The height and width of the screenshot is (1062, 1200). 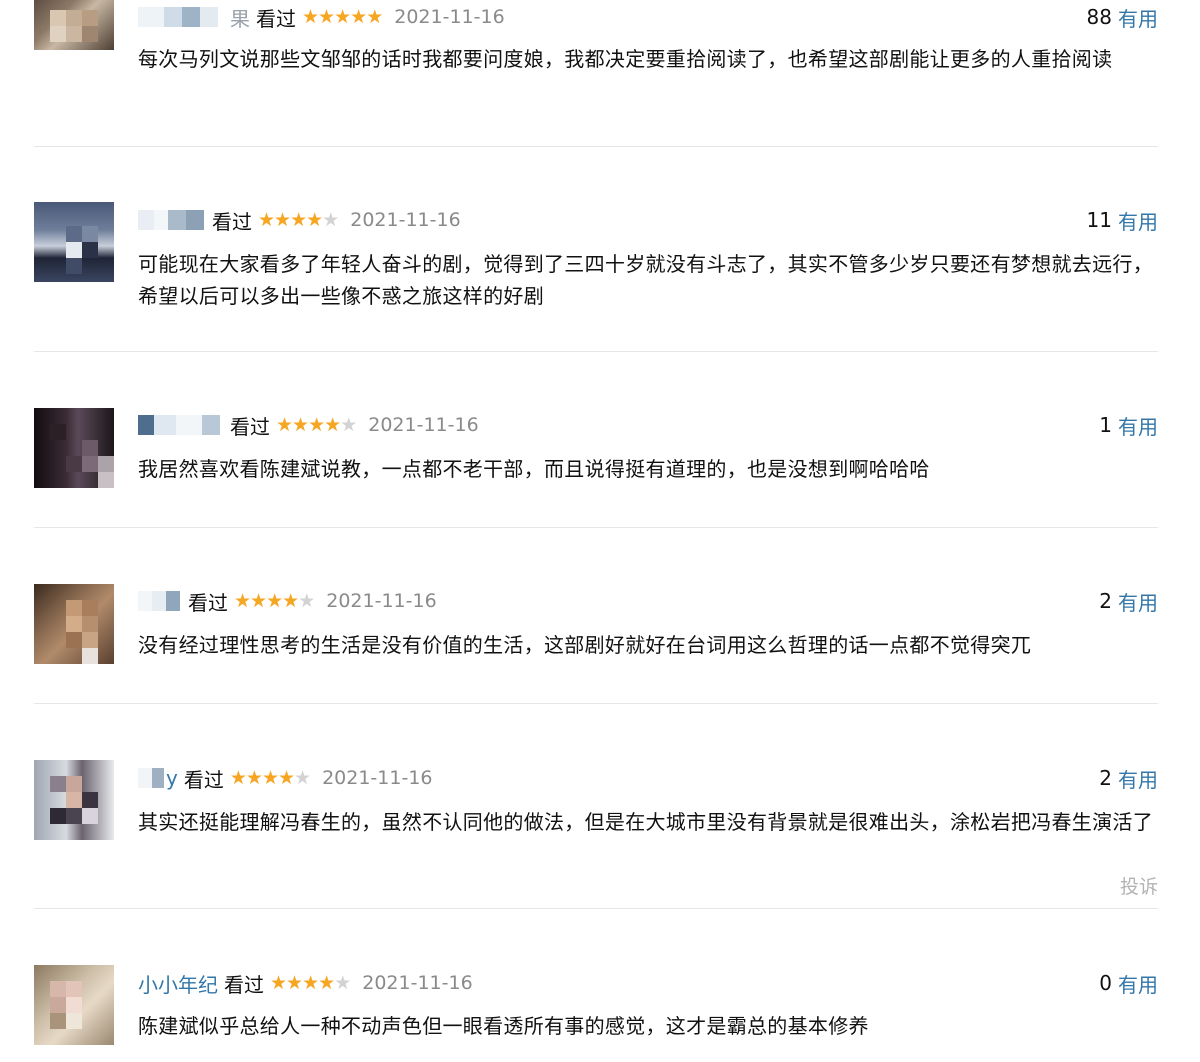 I want to click on review-content: 我居然喜欢看陈建斌说教，一点都不老干部，而且说得挺有道理的，也是没想到啊哈哈哈, so click(x=534, y=469).